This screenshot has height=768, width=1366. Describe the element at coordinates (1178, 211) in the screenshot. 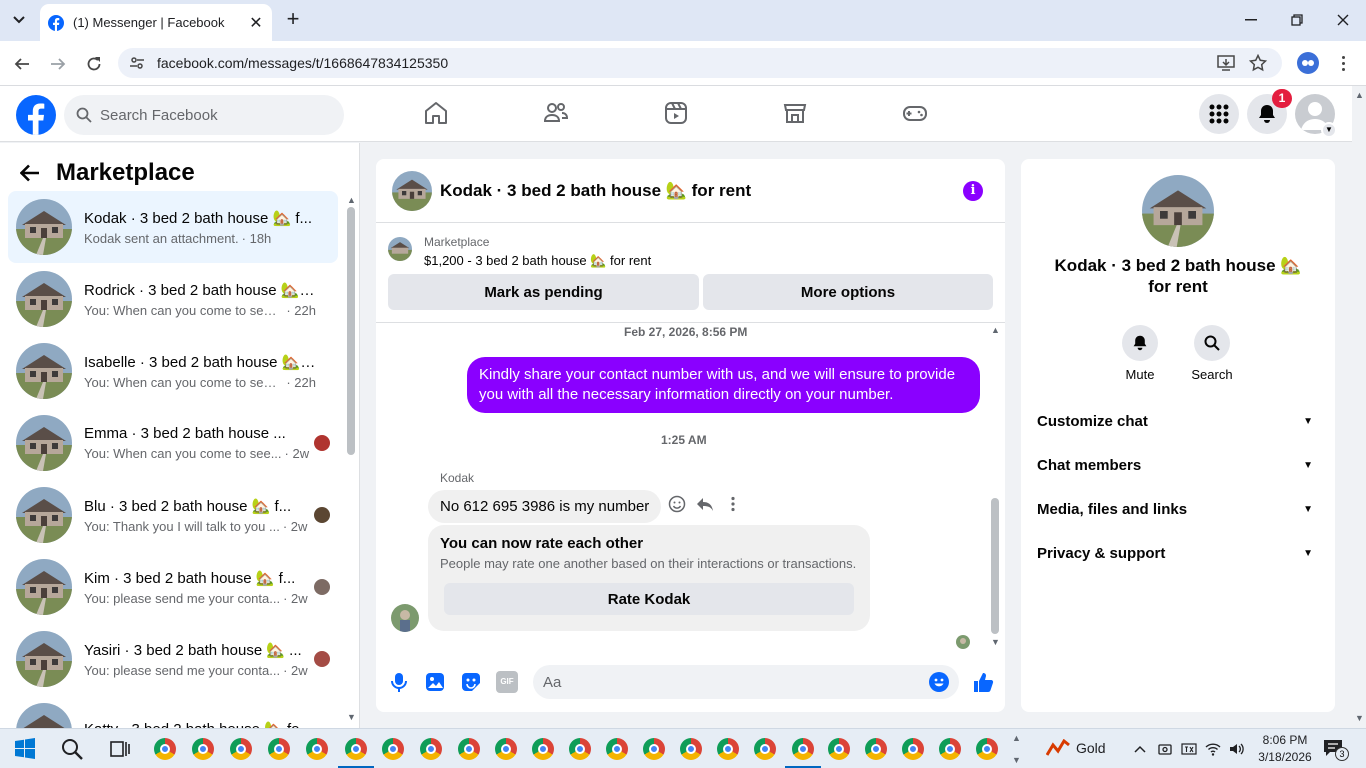

I see `details-avatar` at that location.